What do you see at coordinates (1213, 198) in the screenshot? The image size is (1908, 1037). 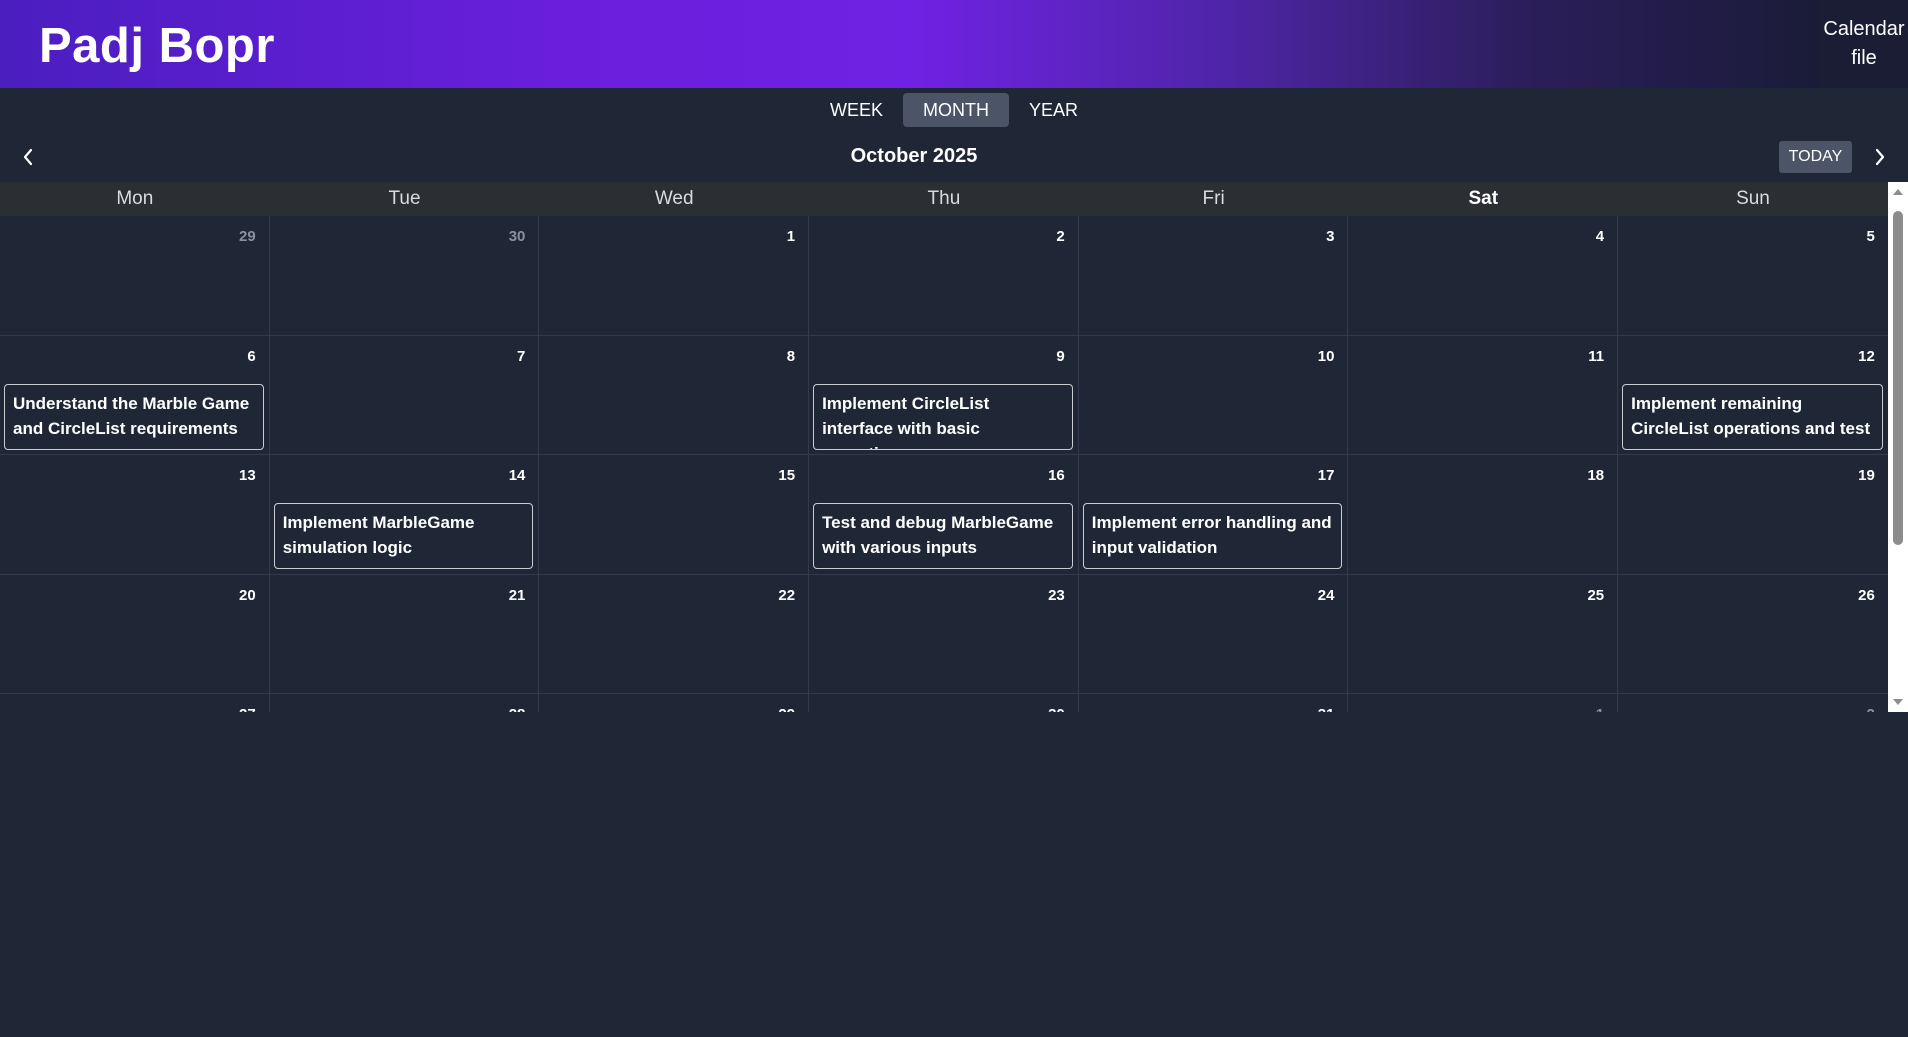 I see `weekday-fri: Fri` at bounding box center [1213, 198].